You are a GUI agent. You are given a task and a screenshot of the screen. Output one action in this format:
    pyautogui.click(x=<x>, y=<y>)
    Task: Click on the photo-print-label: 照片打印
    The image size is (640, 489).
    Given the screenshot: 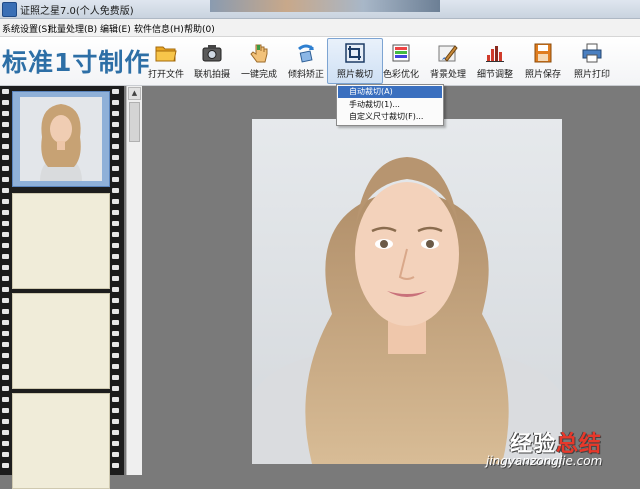 What is the action you would take?
    pyautogui.click(x=591, y=75)
    